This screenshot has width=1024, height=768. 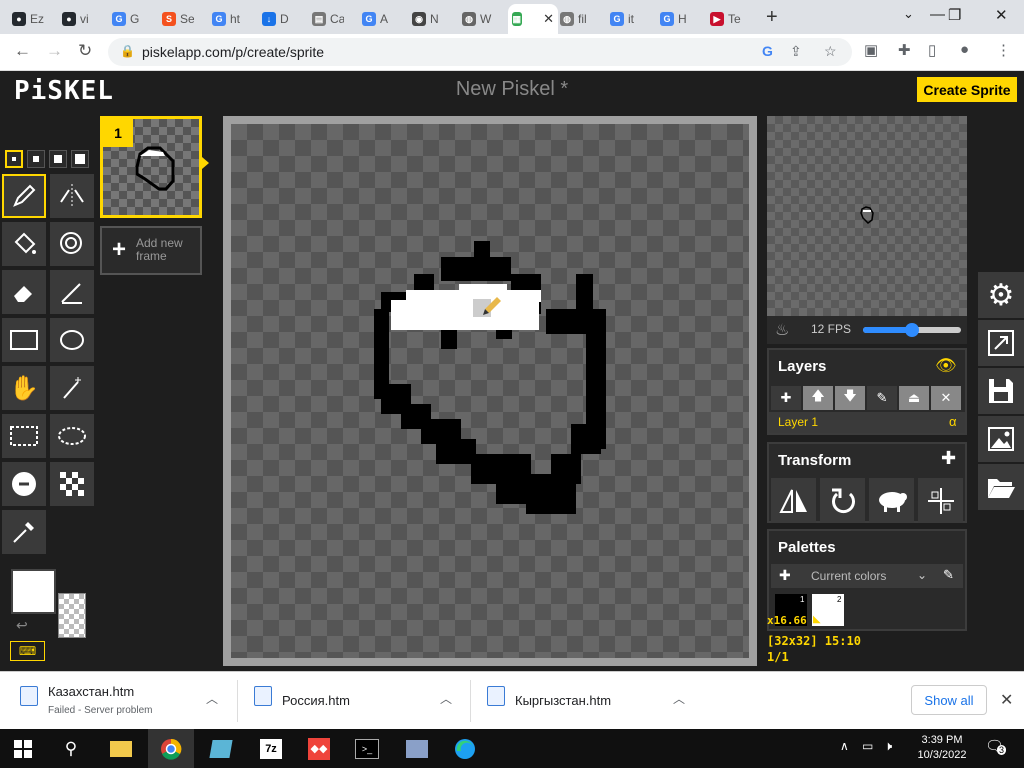 What do you see at coordinates (932, 50) in the screenshot?
I see `side-panel-icon: ▯` at bounding box center [932, 50].